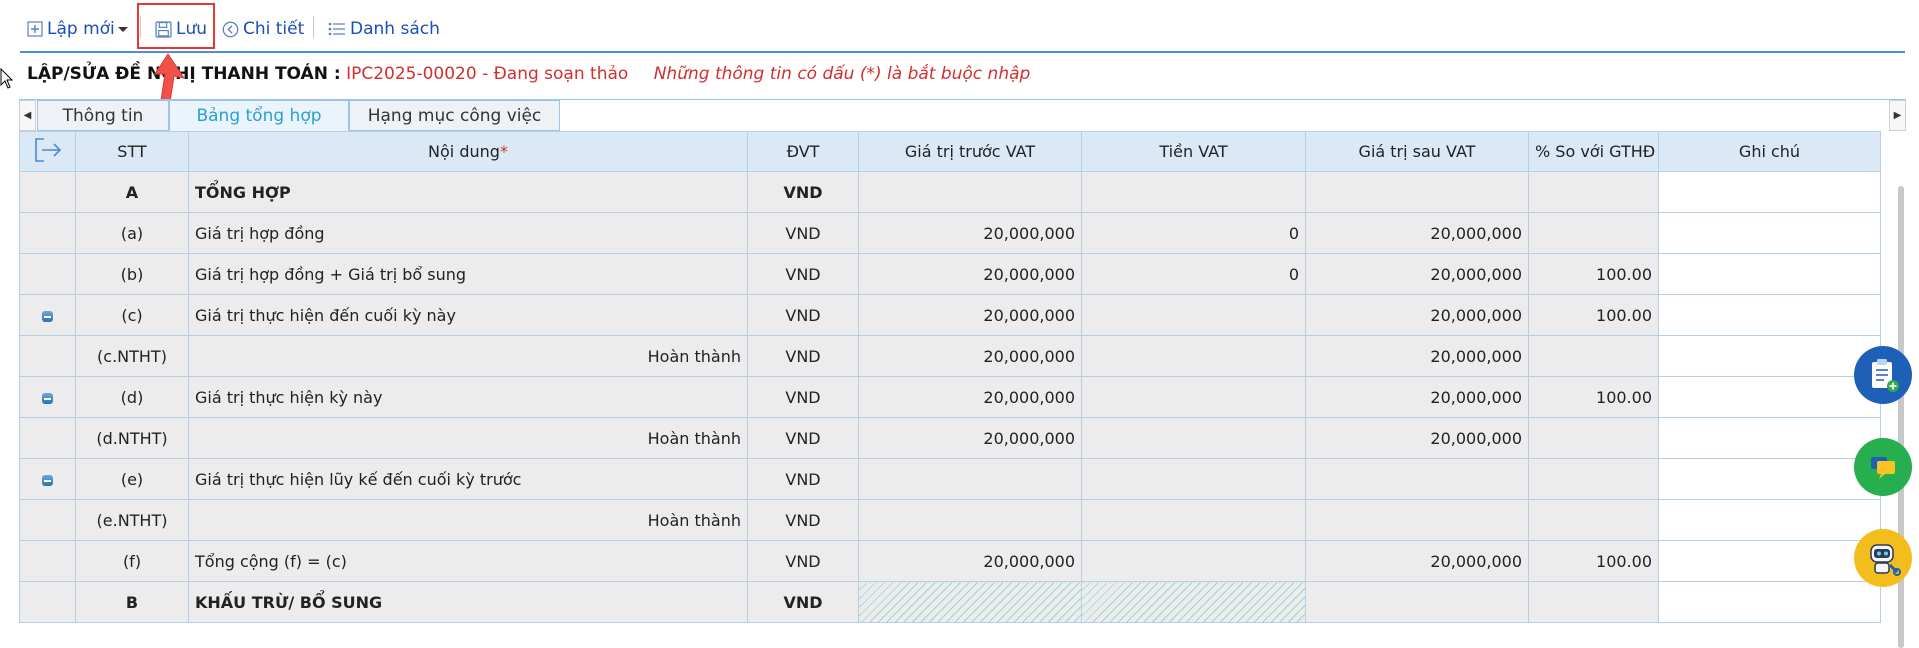  Describe the element at coordinates (81, 29) in the screenshot. I see `new-button-label: Lập mới` at that location.